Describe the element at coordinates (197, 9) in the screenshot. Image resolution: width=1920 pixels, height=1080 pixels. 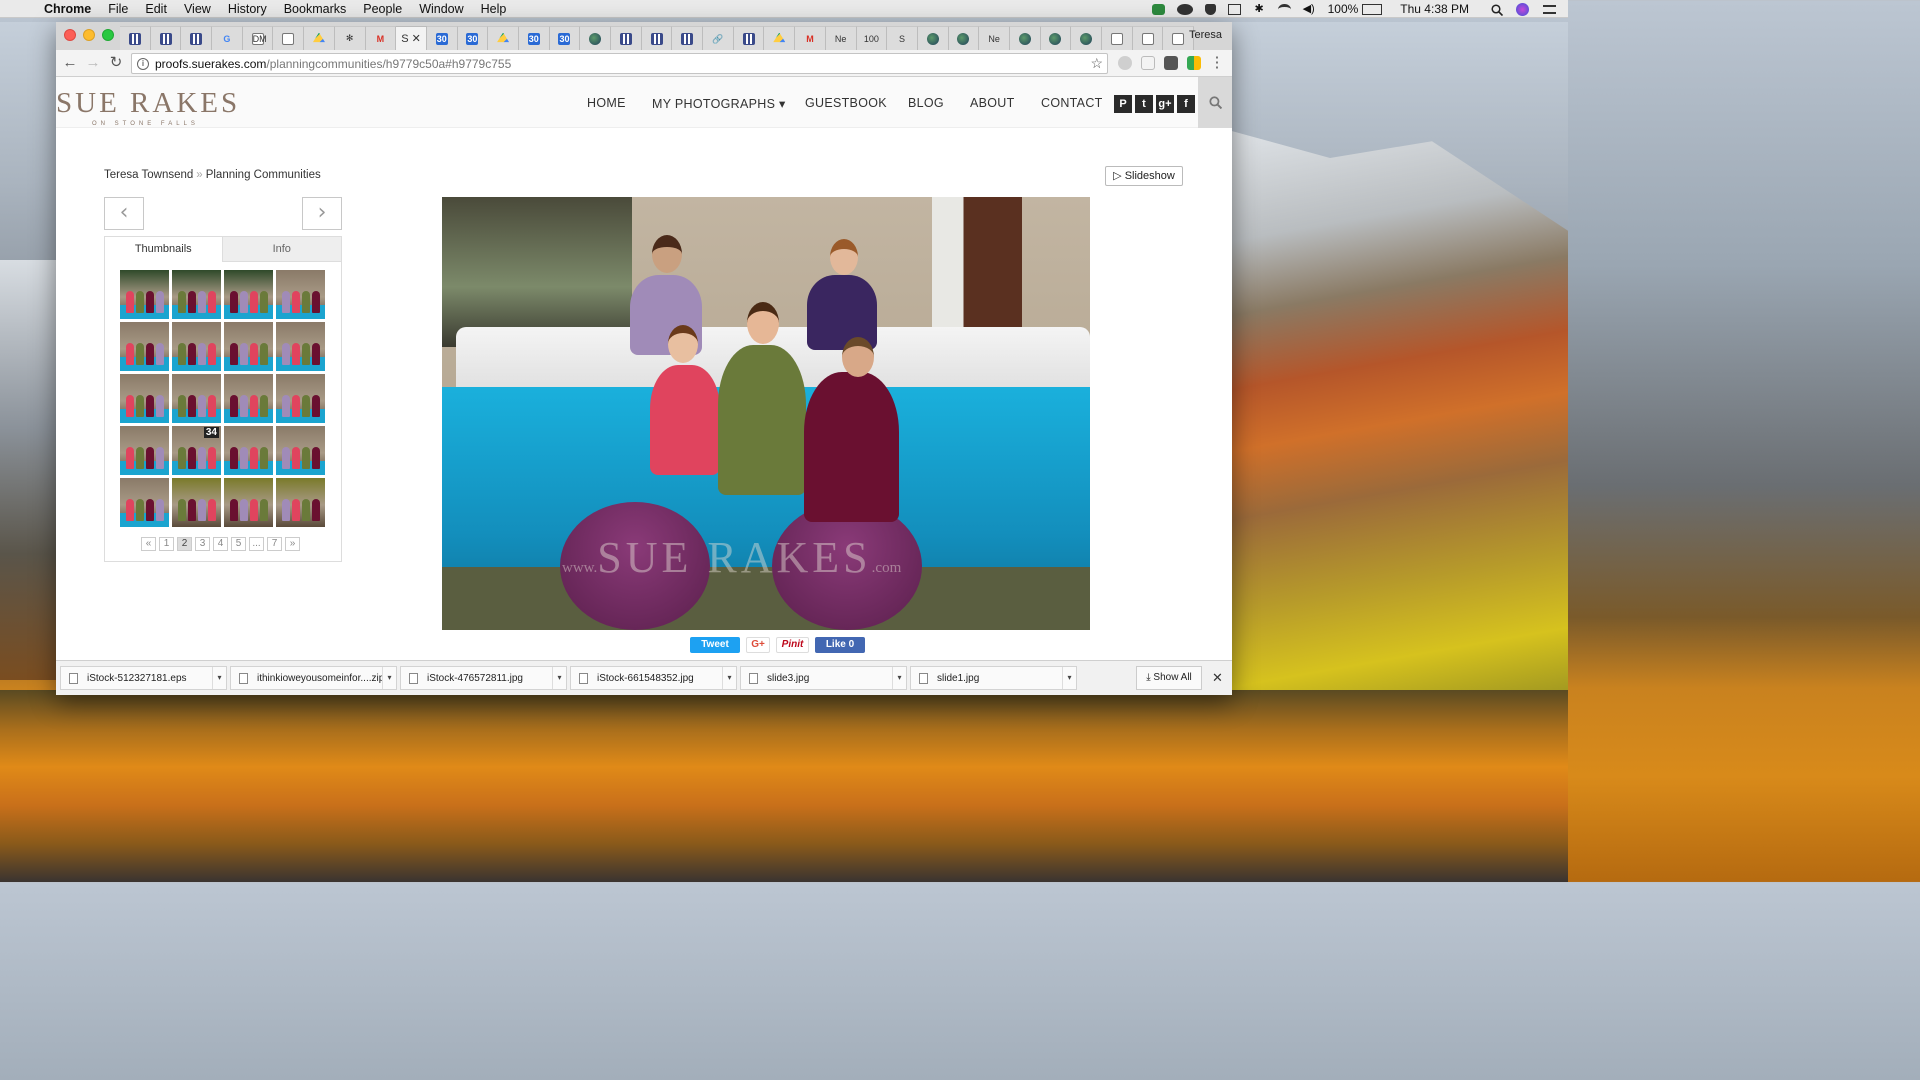
I see `menu-view: View` at that location.